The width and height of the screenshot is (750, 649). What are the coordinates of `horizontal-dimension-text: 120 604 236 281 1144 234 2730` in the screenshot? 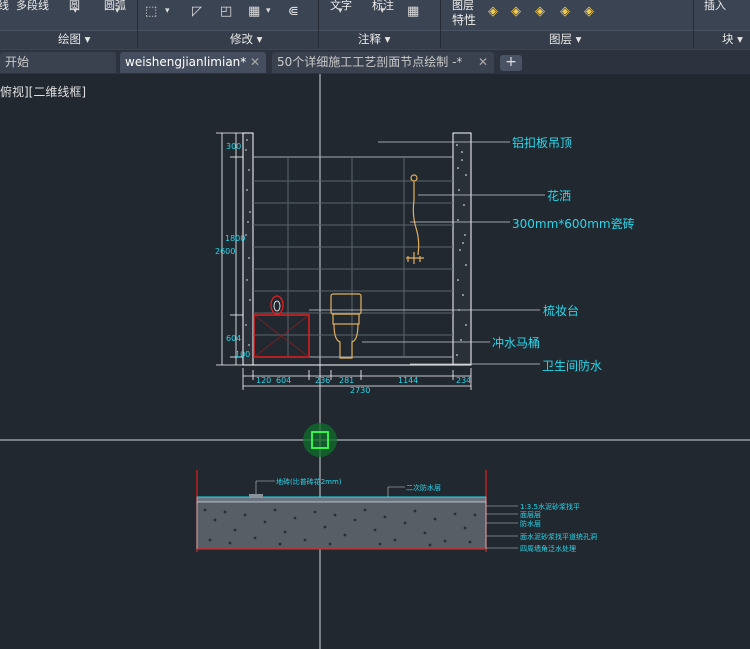 It's located at (363, 385).